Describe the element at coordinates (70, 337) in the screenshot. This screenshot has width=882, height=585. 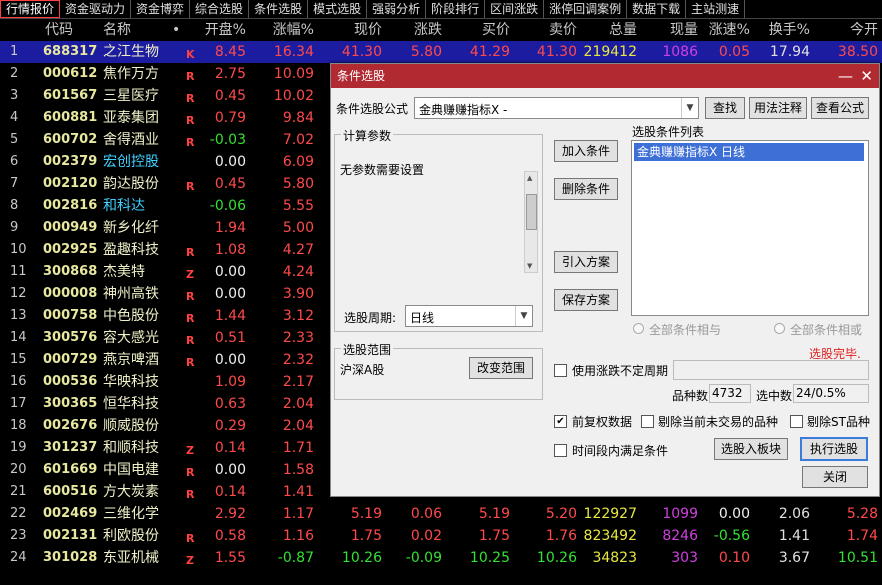
I see `cell-code: 300576` at that location.